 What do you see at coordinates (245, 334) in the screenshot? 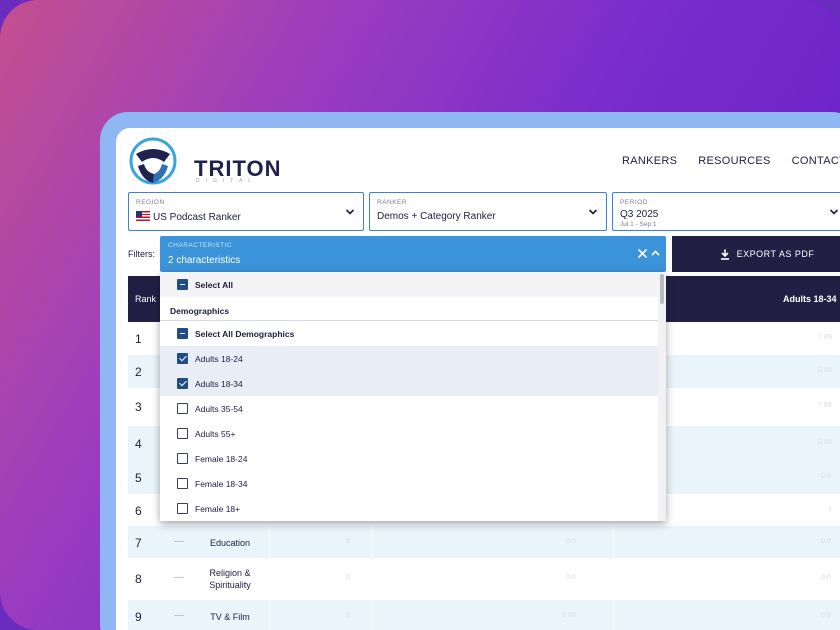
I see `select-all-demographics-label: Select All Demographics` at bounding box center [245, 334].